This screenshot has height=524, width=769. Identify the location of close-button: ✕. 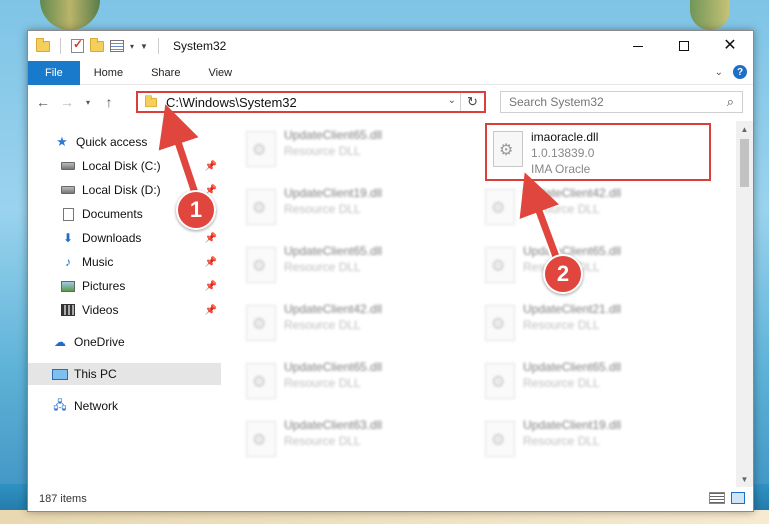
(730, 46).